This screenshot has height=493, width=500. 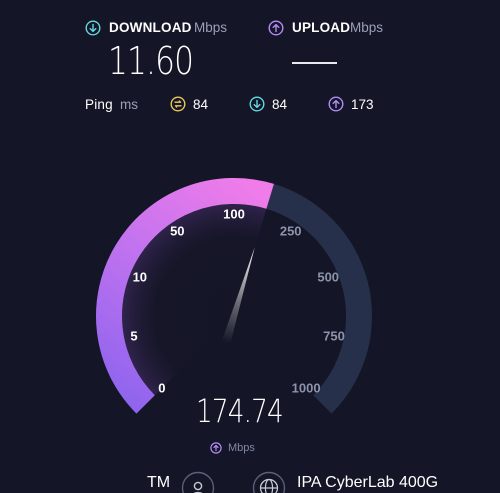 I want to click on server-name: IPA CyberLab 400G, so click(x=368, y=482).